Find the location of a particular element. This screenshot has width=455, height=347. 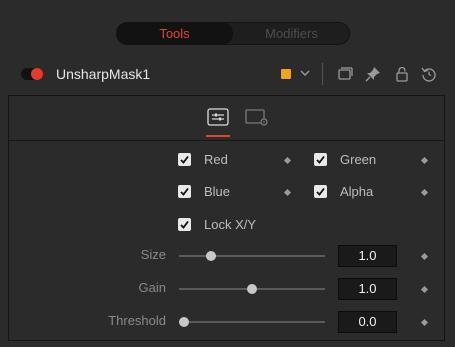

lock-icon is located at coordinates (402, 74).